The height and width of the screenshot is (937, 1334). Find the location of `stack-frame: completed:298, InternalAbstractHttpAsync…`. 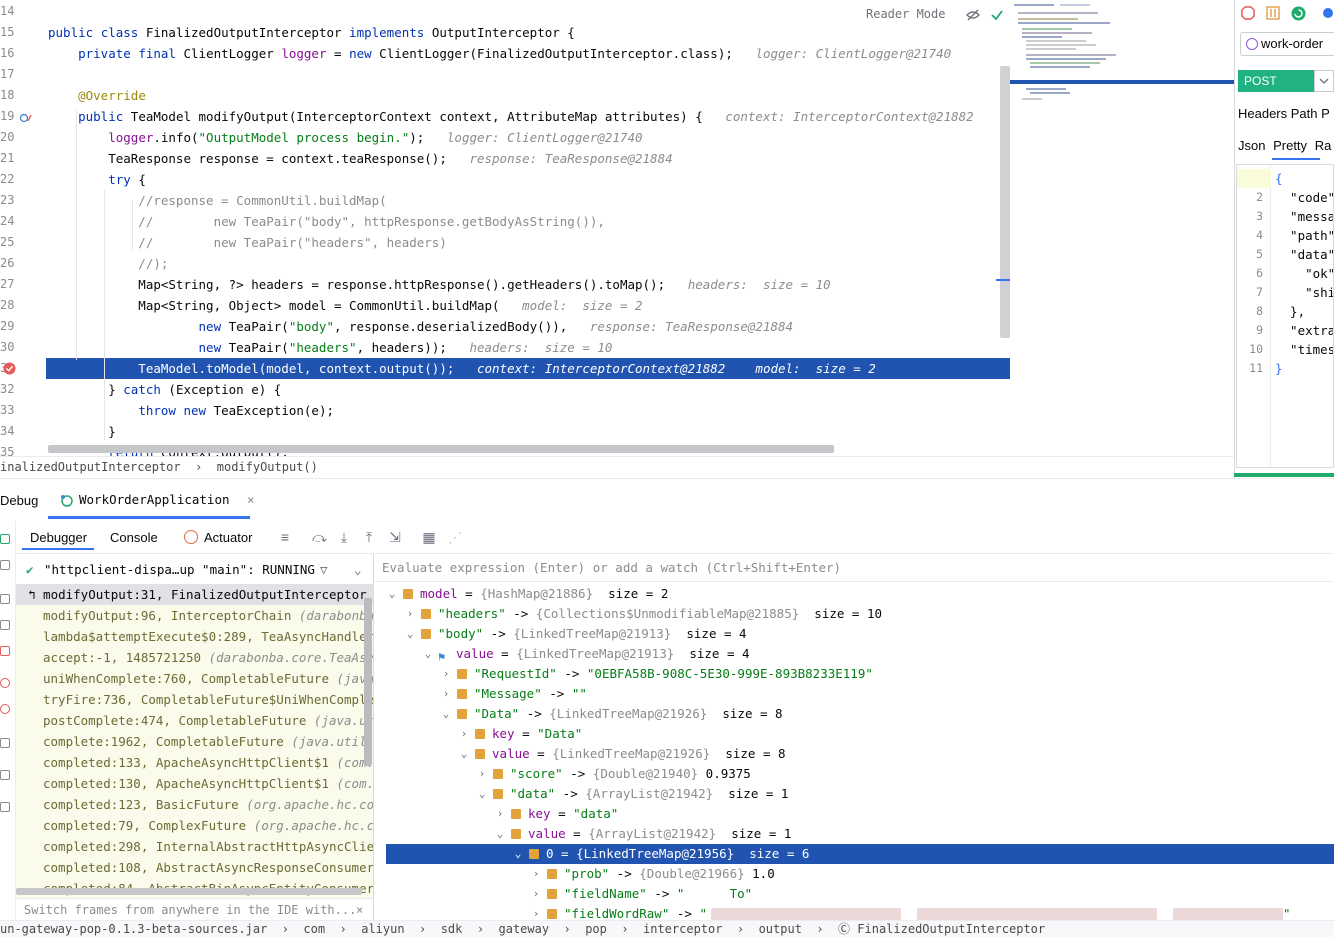

stack-frame: completed:298, InternalAbstractHttpAsync… is located at coordinates (194, 846).